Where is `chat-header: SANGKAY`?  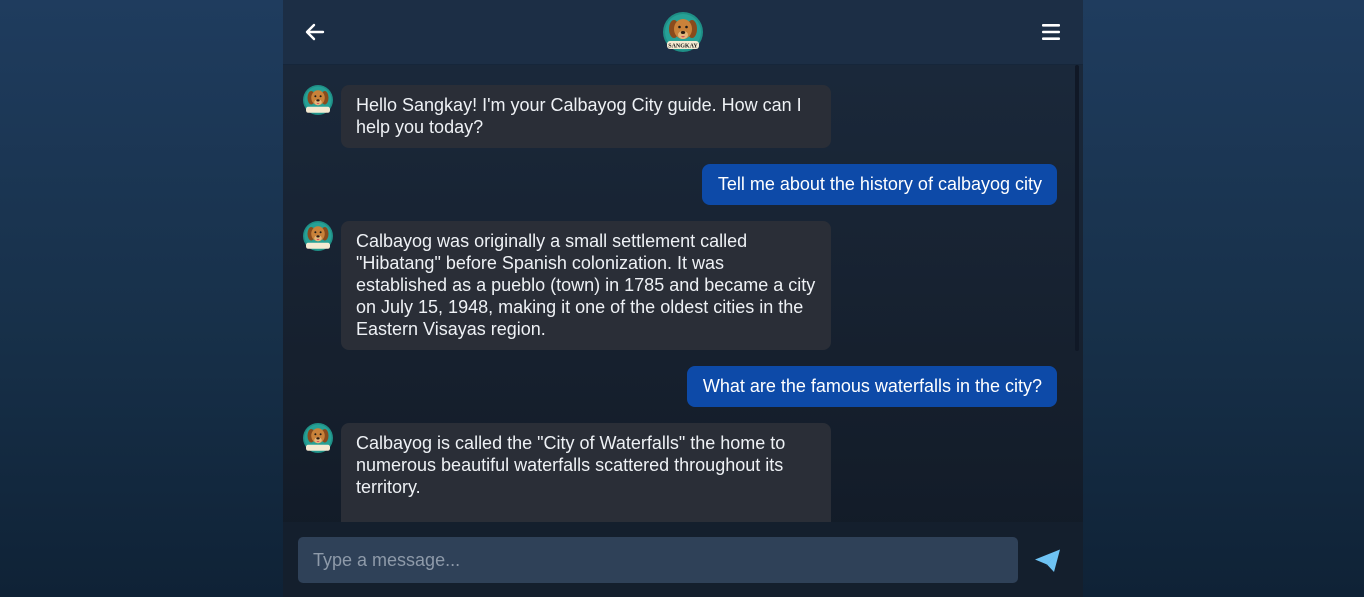
chat-header: SANGKAY is located at coordinates (683, 32).